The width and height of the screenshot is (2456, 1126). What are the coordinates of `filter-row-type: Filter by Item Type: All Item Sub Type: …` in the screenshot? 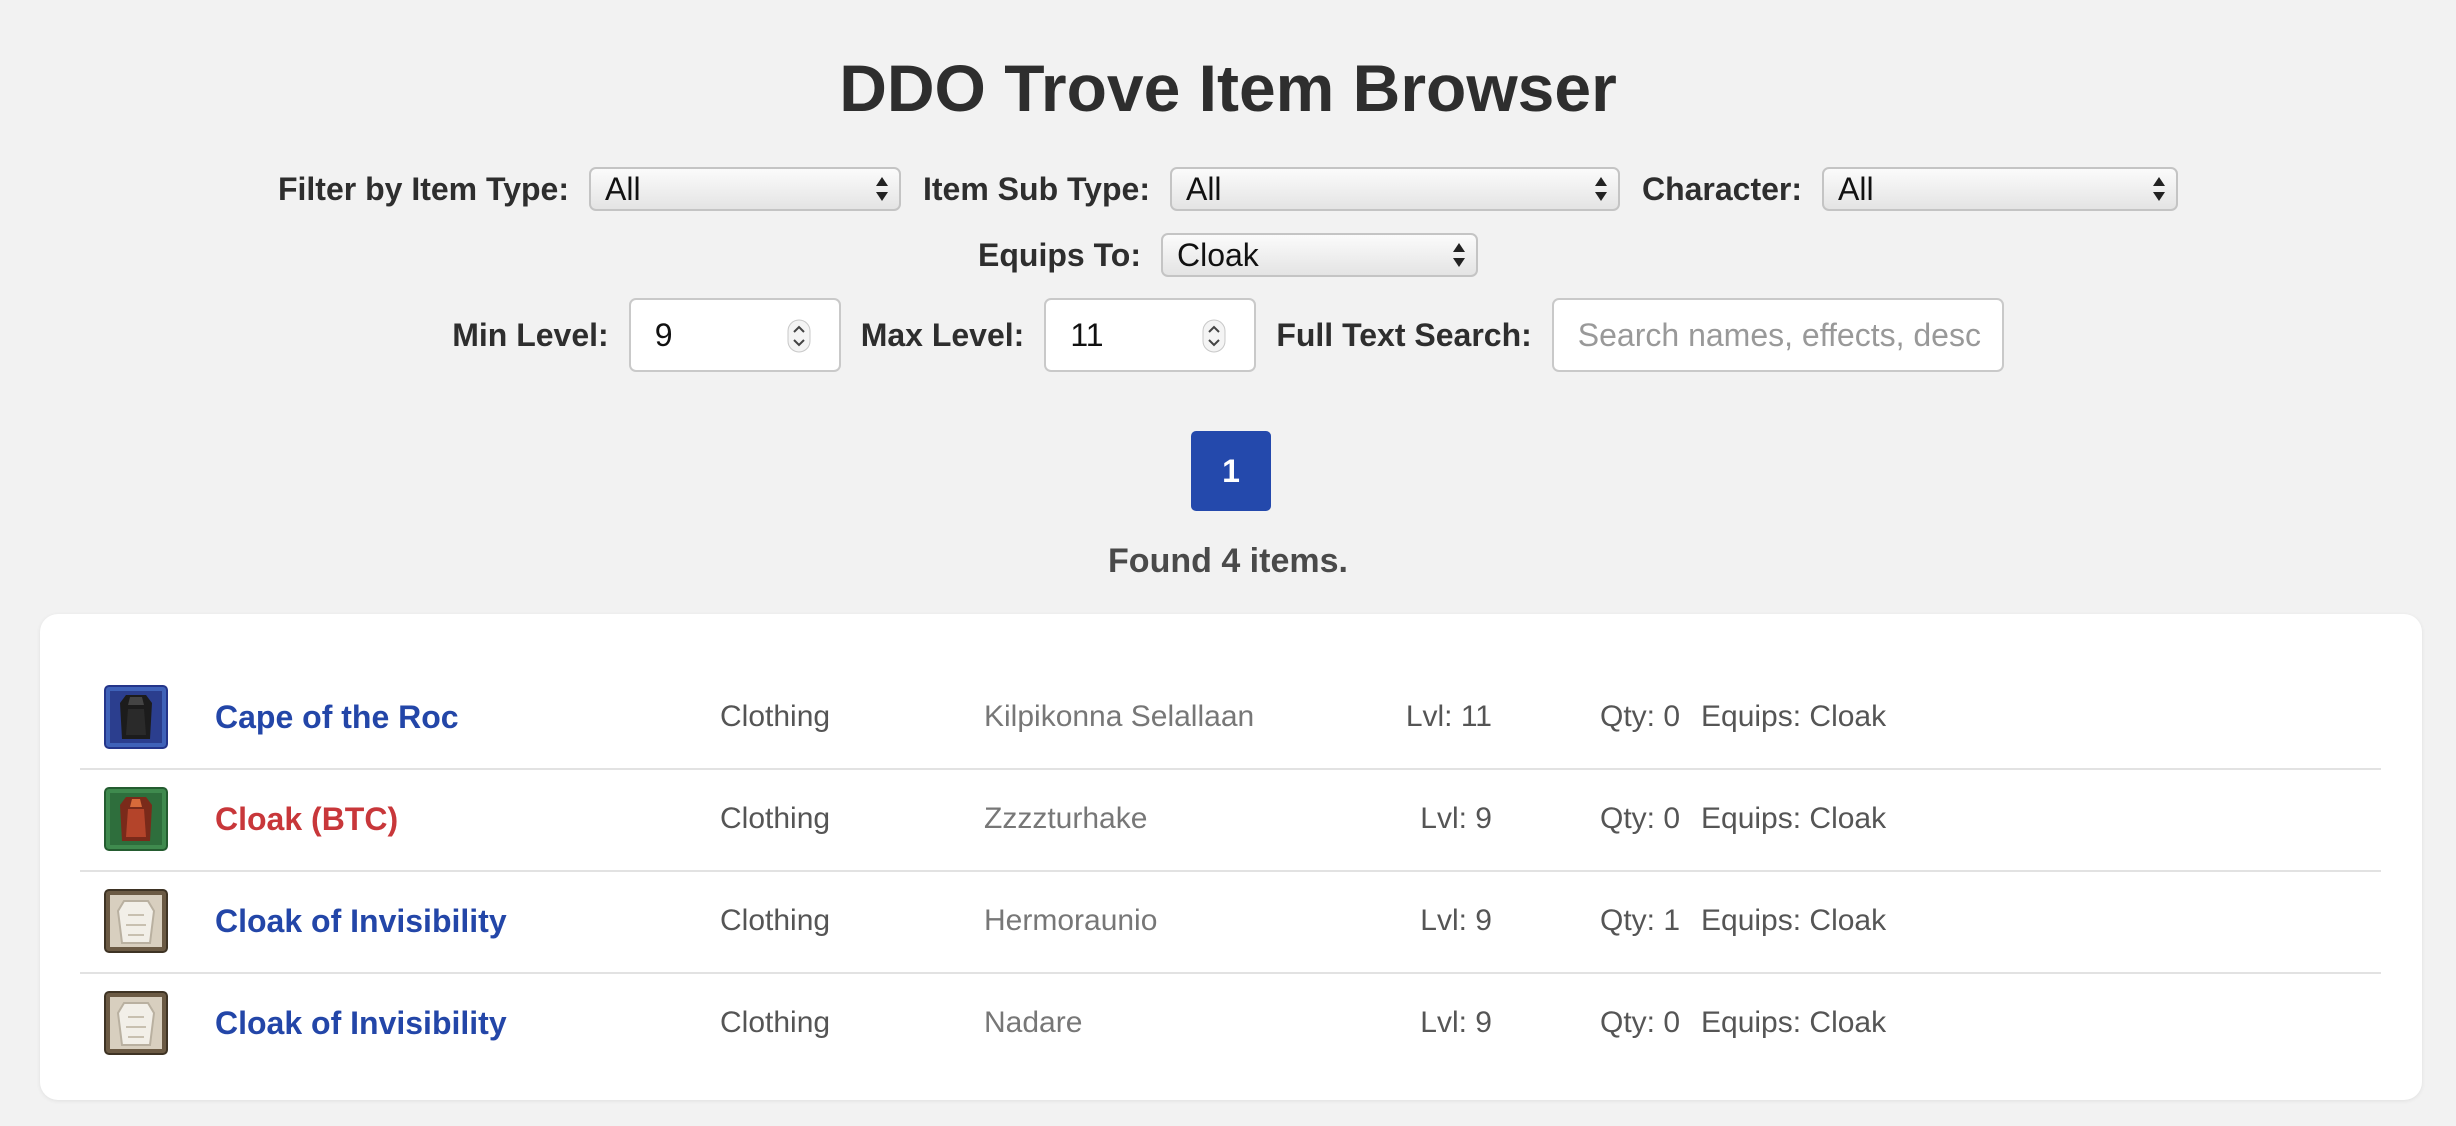 It's located at (1228, 189).